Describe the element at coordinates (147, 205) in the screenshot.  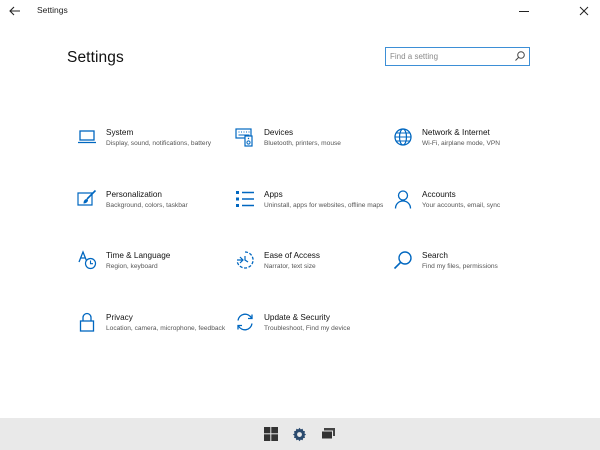
I see `item-description: Background, colors, taskbar` at that location.